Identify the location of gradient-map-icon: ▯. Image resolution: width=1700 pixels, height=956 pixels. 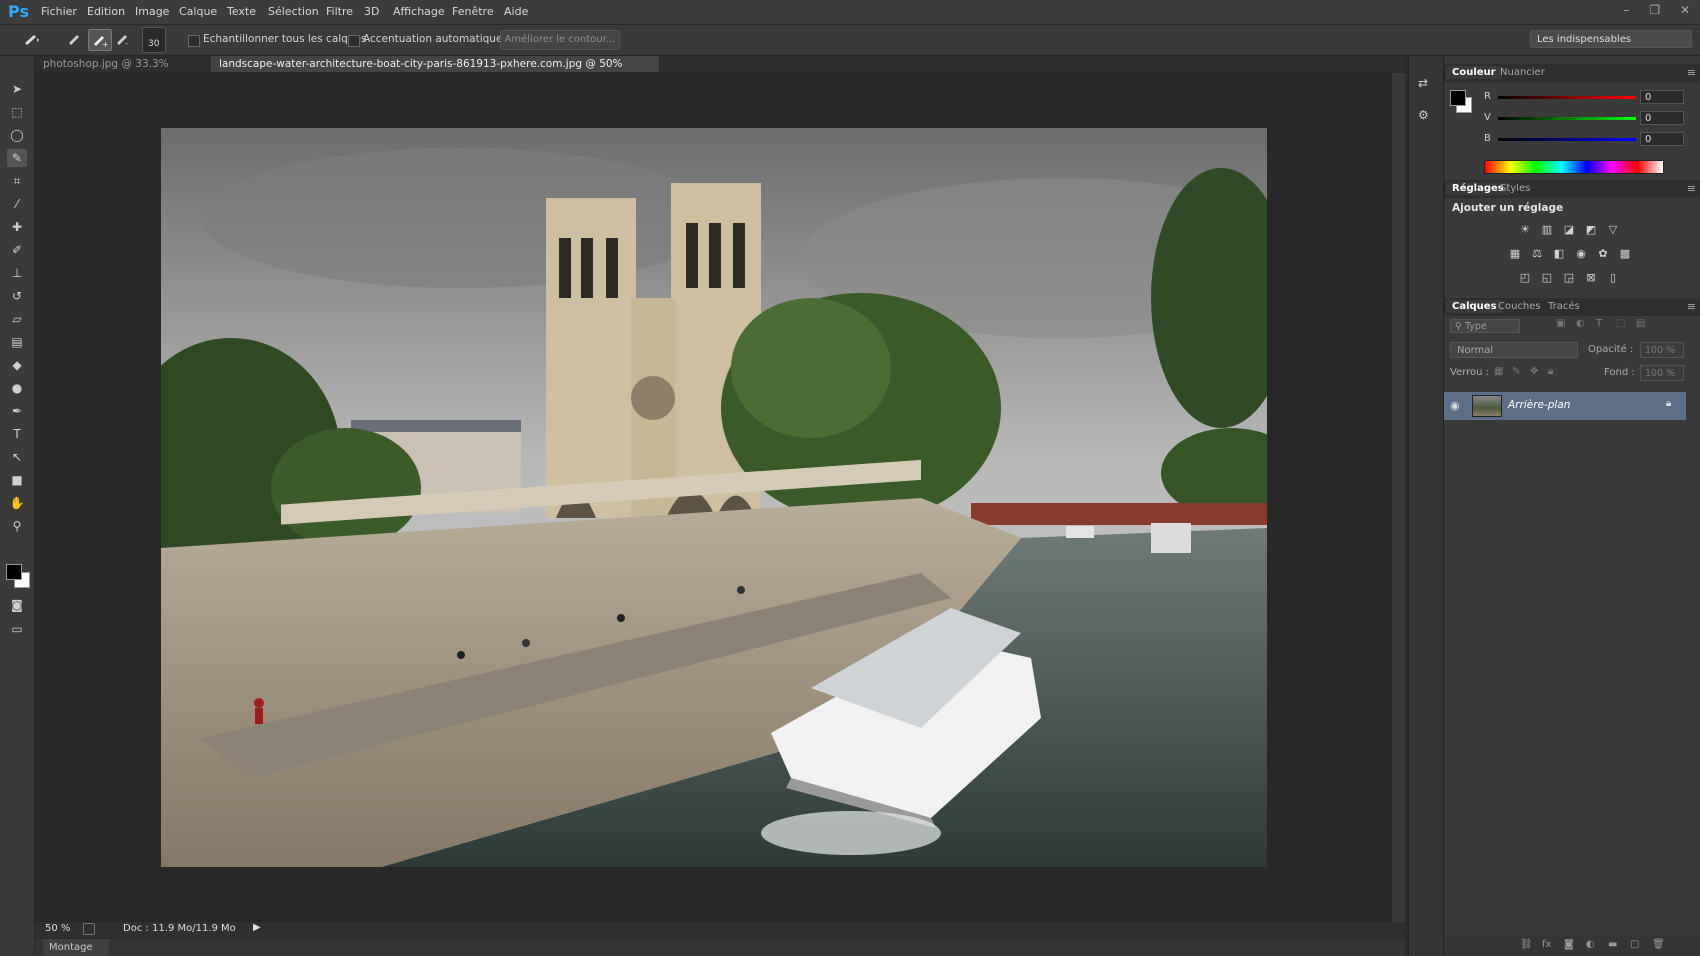
(1613, 278).